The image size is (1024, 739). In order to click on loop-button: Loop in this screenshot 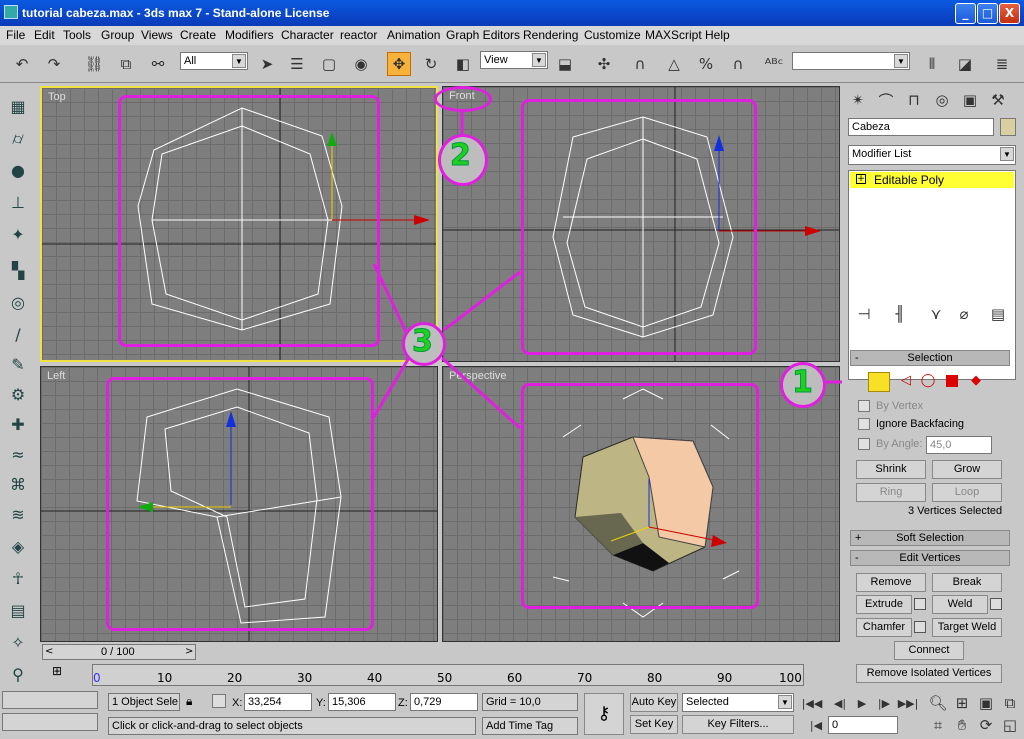, I will do `click(967, 492)`.